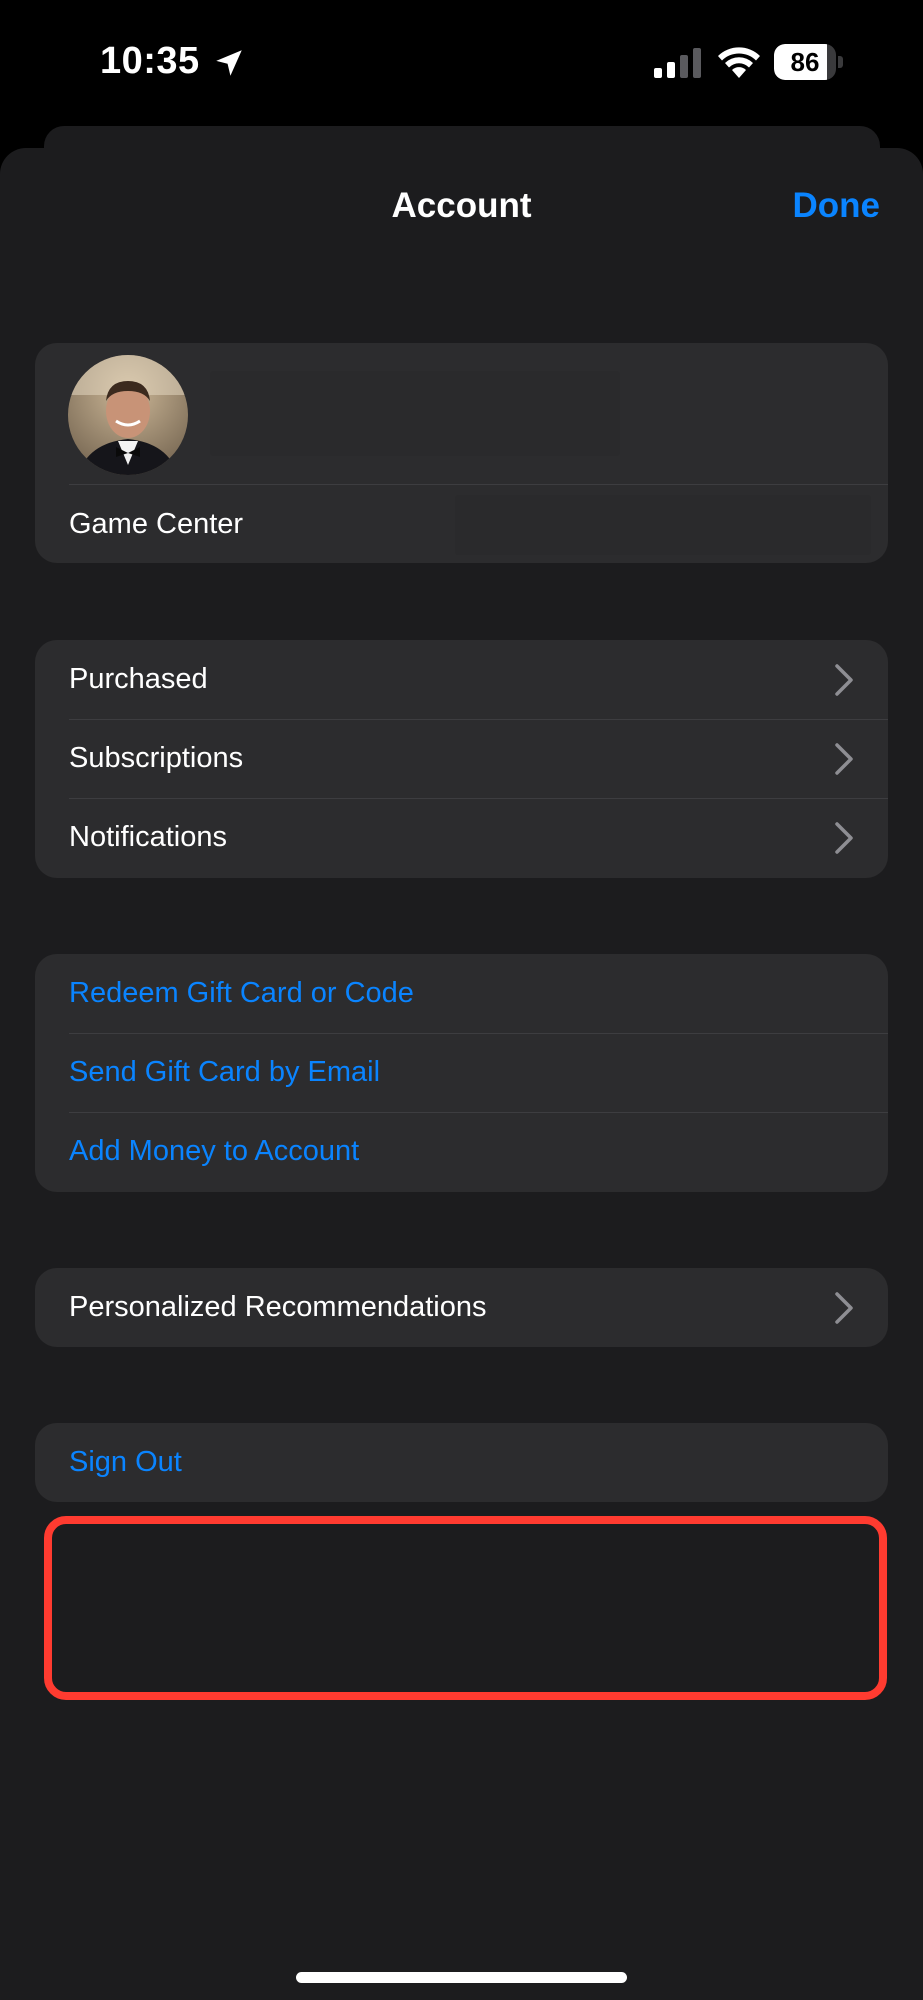 The height and width of the screenshot is (2000, 923). I want to click on send-gift-card-label: Send Gift Card by Email, so click(225, 1072).